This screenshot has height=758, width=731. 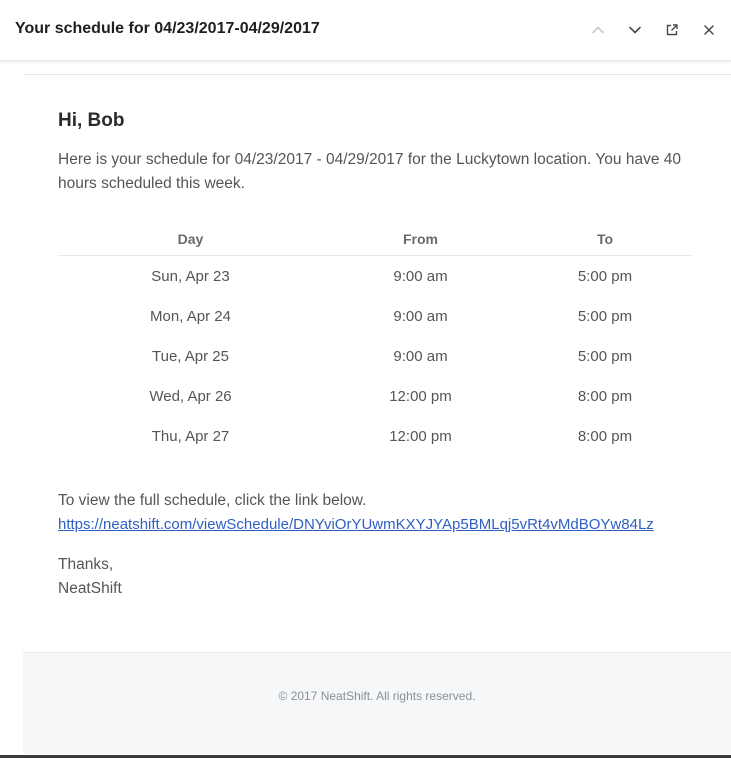 I want to click on table-row: Sun, Apr 23 9:00 am 5:00 pm, so click(x=375, y=276).